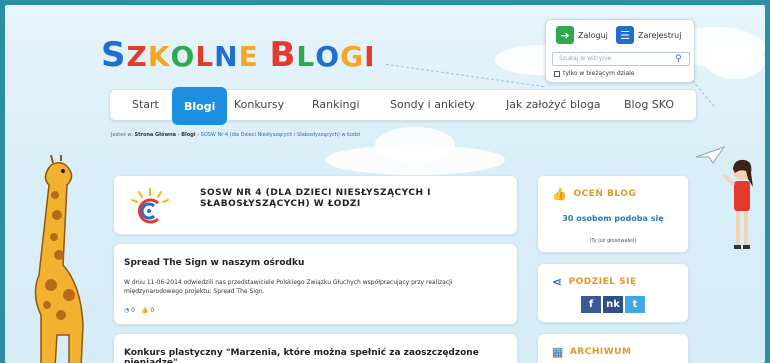  What do you see at coordinates (613, 293) in the screenshot?
I see `share-widget: ⋖ PODZIEL SIĘ f nk t` at bounding box center [613, 293].